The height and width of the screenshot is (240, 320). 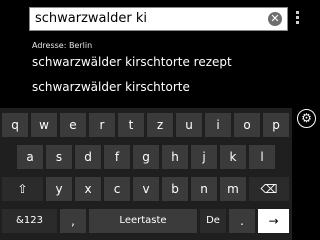 I want to click on key-a: a, so click(x=30, y=157).